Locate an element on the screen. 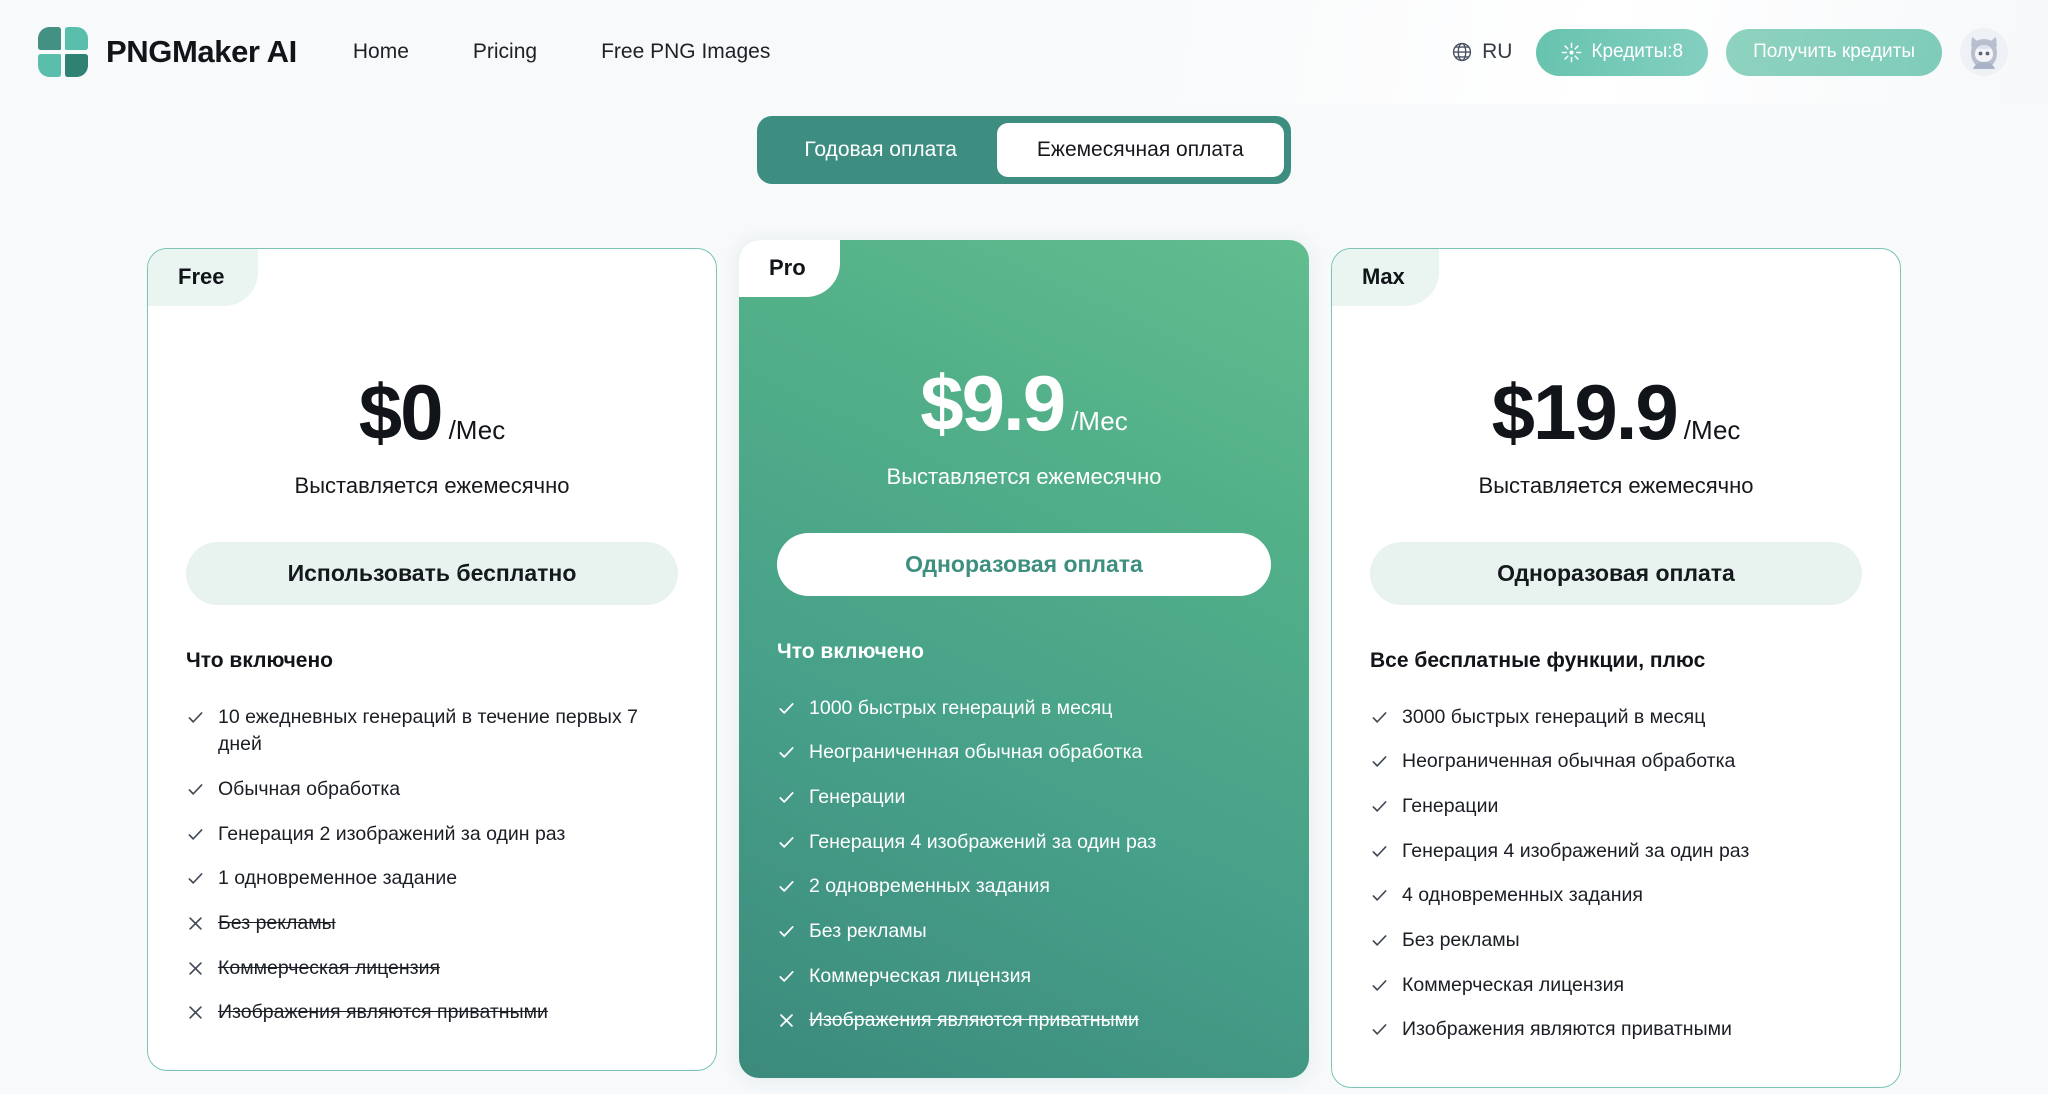  cta-button-free: Использовать бесплатно is located at coordinates (432, 573).